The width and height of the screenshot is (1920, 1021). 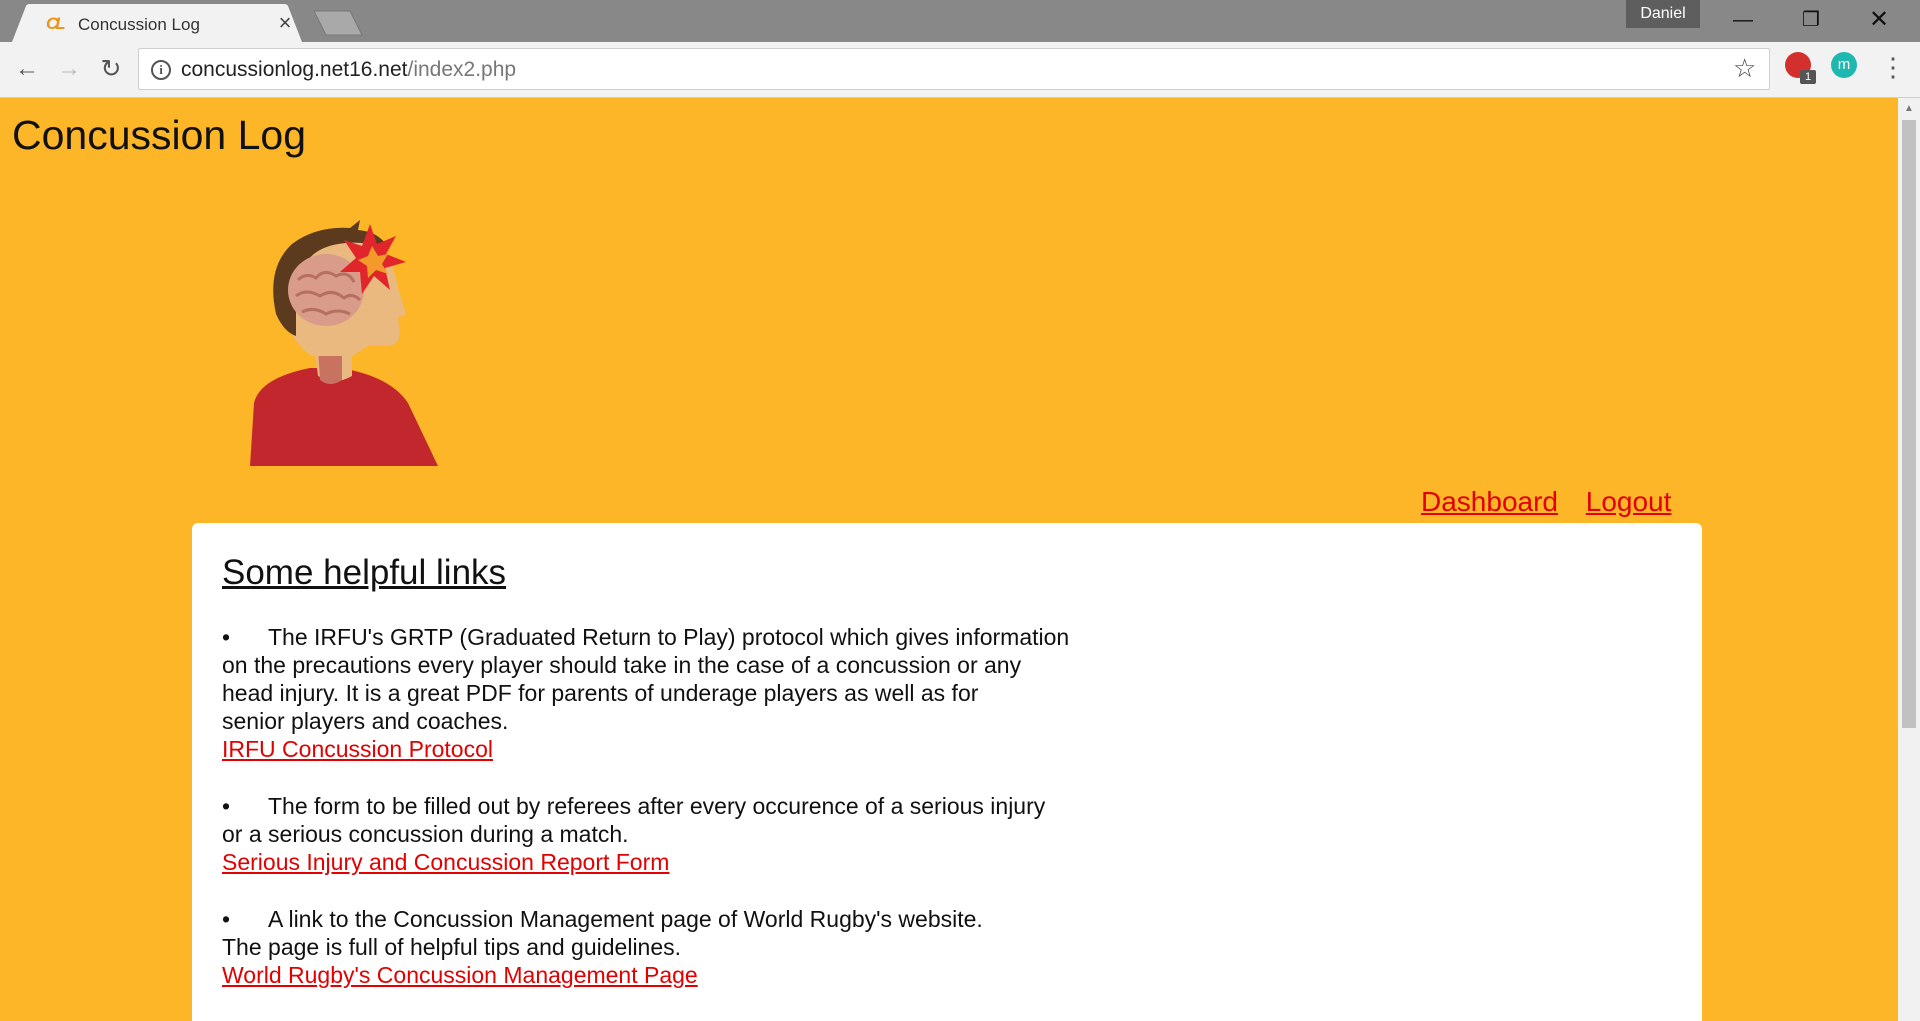 I want to click on forward-arrow-icon: →, so click(x=69, y=69).